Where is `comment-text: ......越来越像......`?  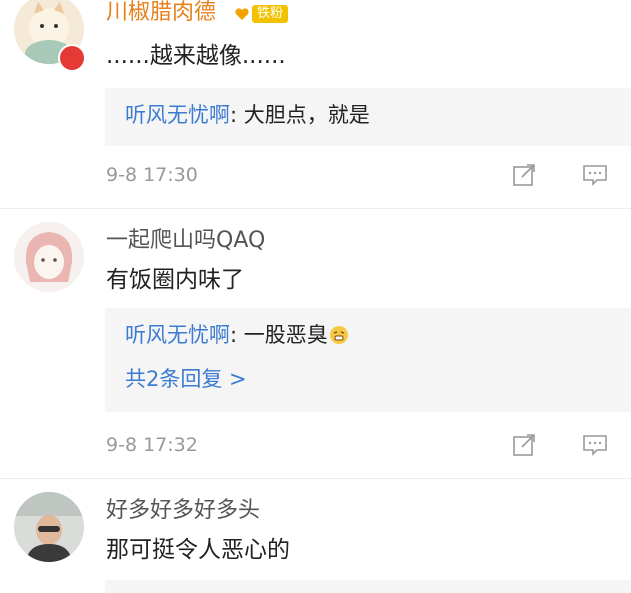 comment-text: ......越来越像...... is located at coordinates (196, 56).